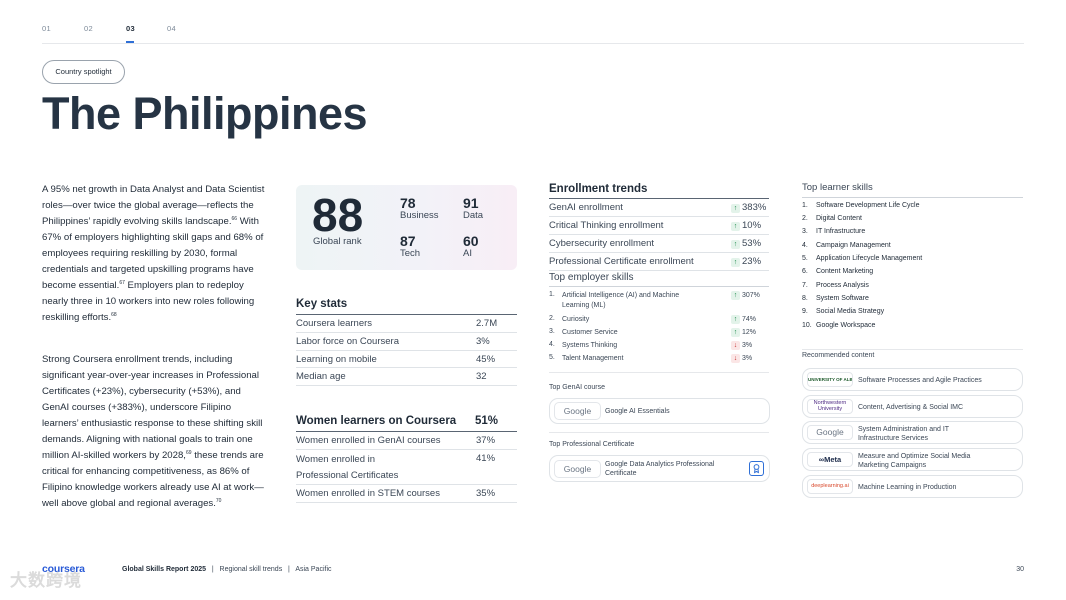  What do you see at coordinates (376, 421) in the screenshot?
I see `women-learners-heading: Women learners on Coursera` at bounding box center [376, 421].